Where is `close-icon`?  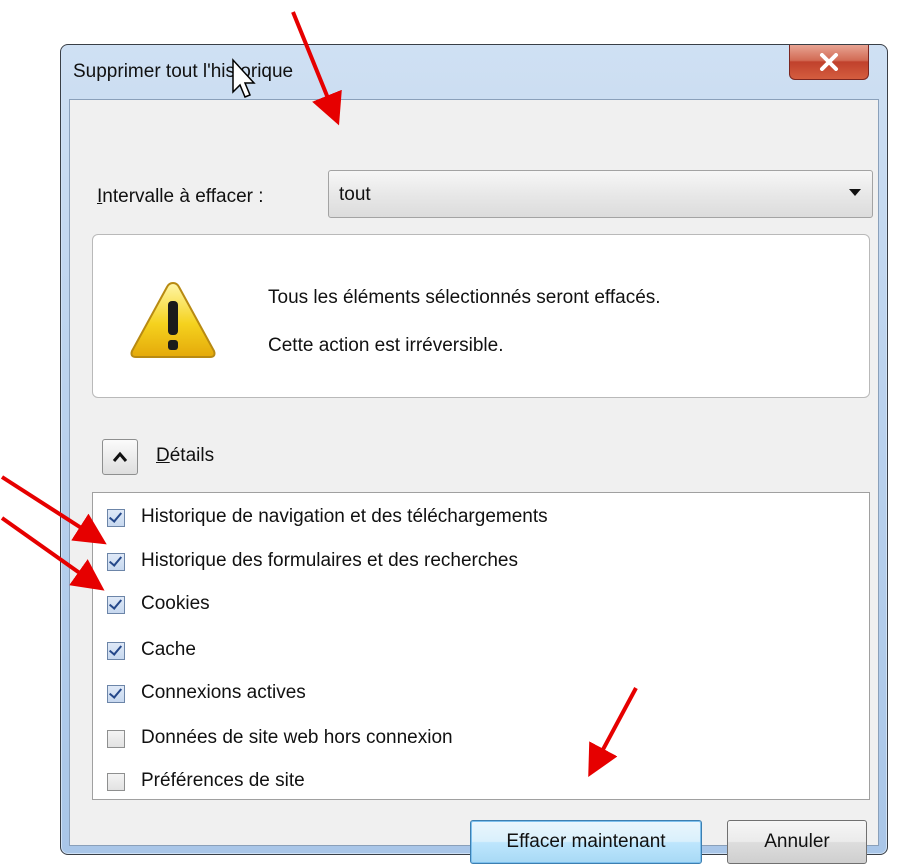
close-icon is located at coordinates (829, 62).